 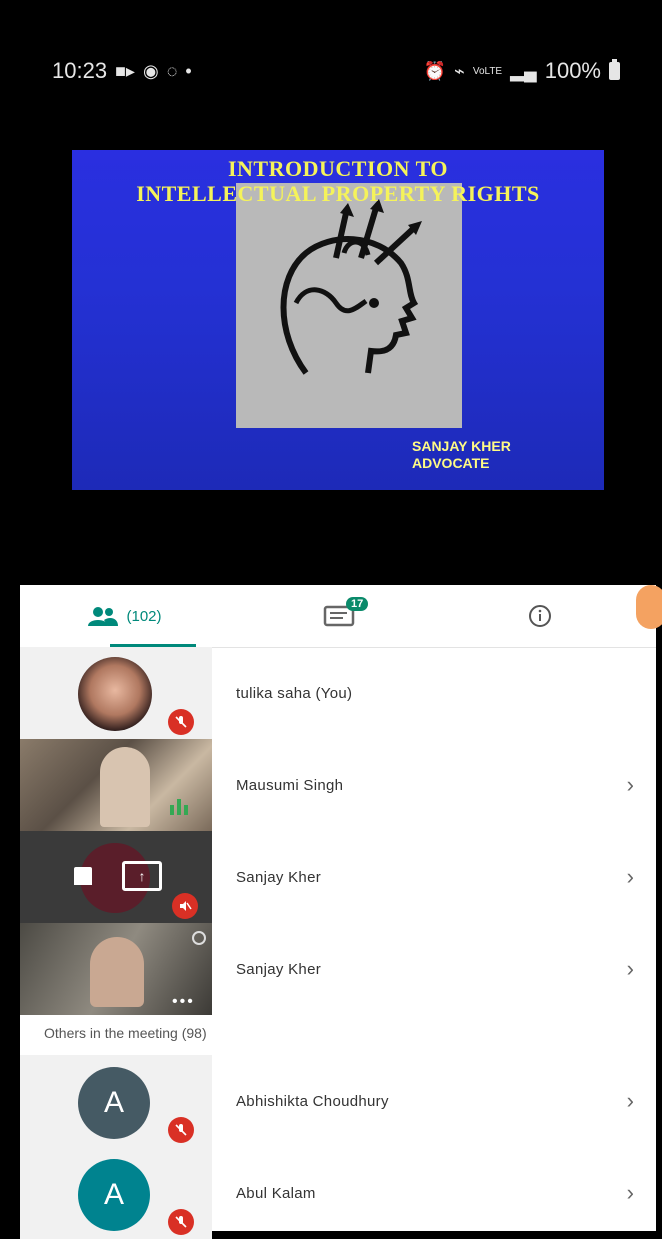 I want to click on status-time: 10:23, so click(x=80, y=70).